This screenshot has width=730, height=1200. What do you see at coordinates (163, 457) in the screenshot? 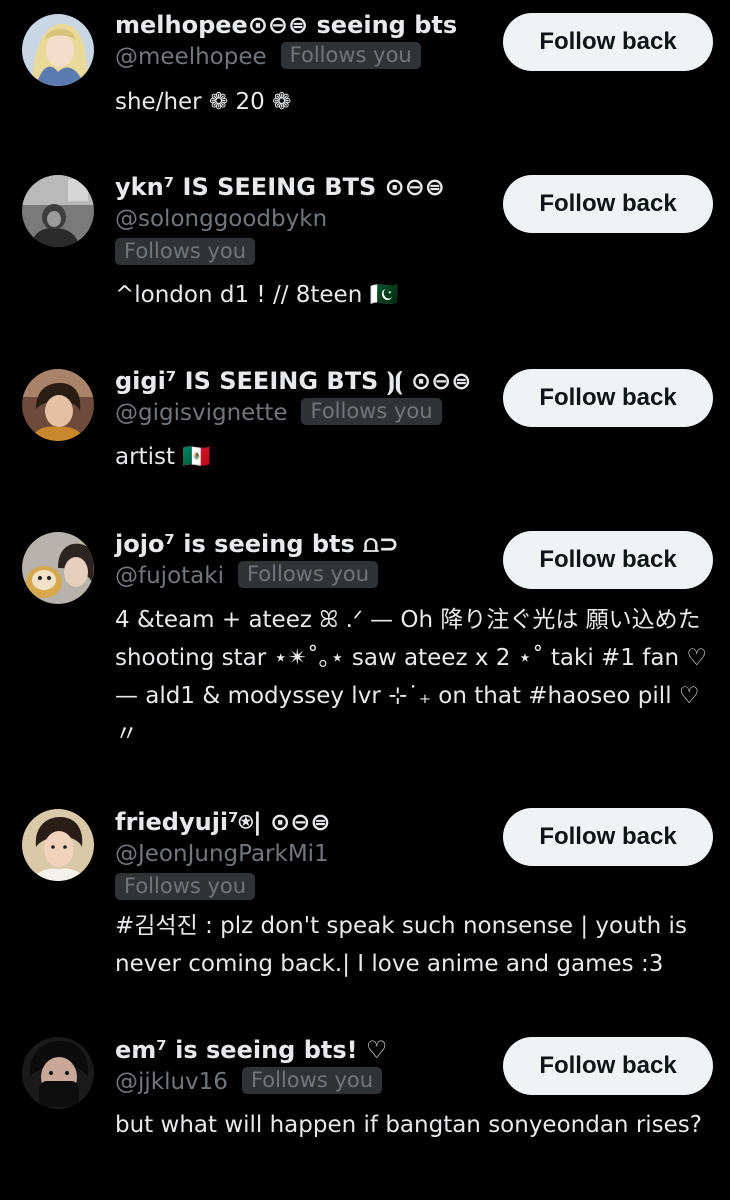
I see `user-bio: artist 🇲🇽` at bounding box center [163, 457].